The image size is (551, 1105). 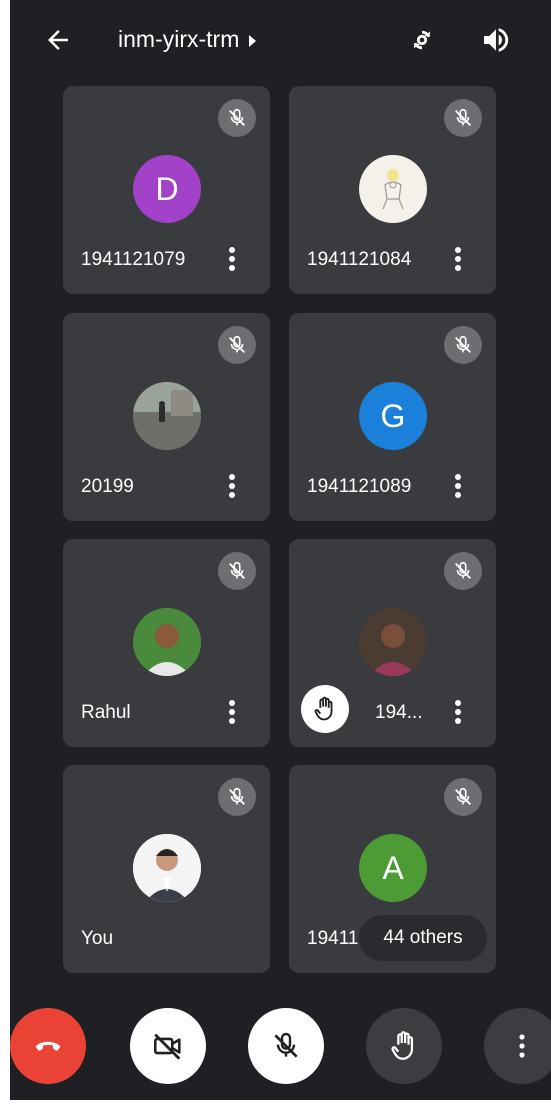 I want to click on participant-tile: D 1941121079, so click(x=166, y=190).